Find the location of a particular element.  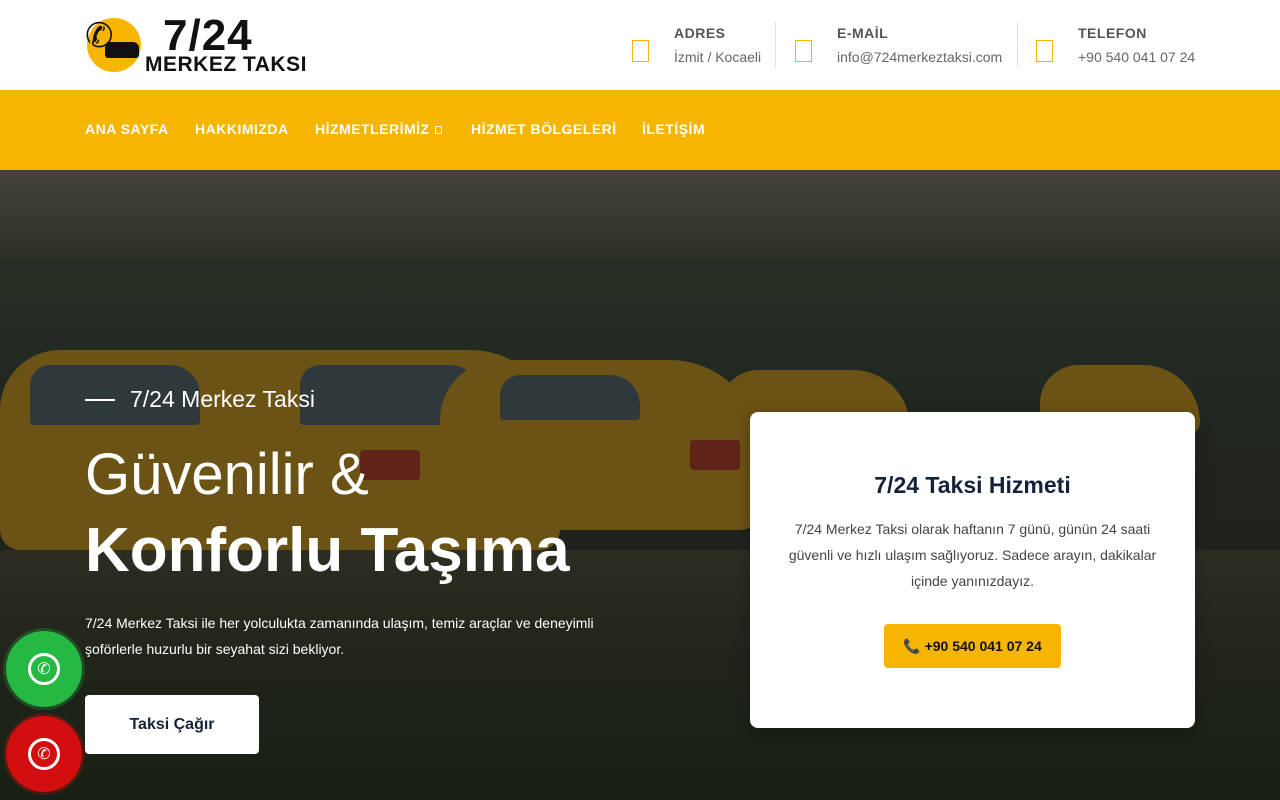

nav-item-home: ANA SAYFA is located at coordinates (127, 129).